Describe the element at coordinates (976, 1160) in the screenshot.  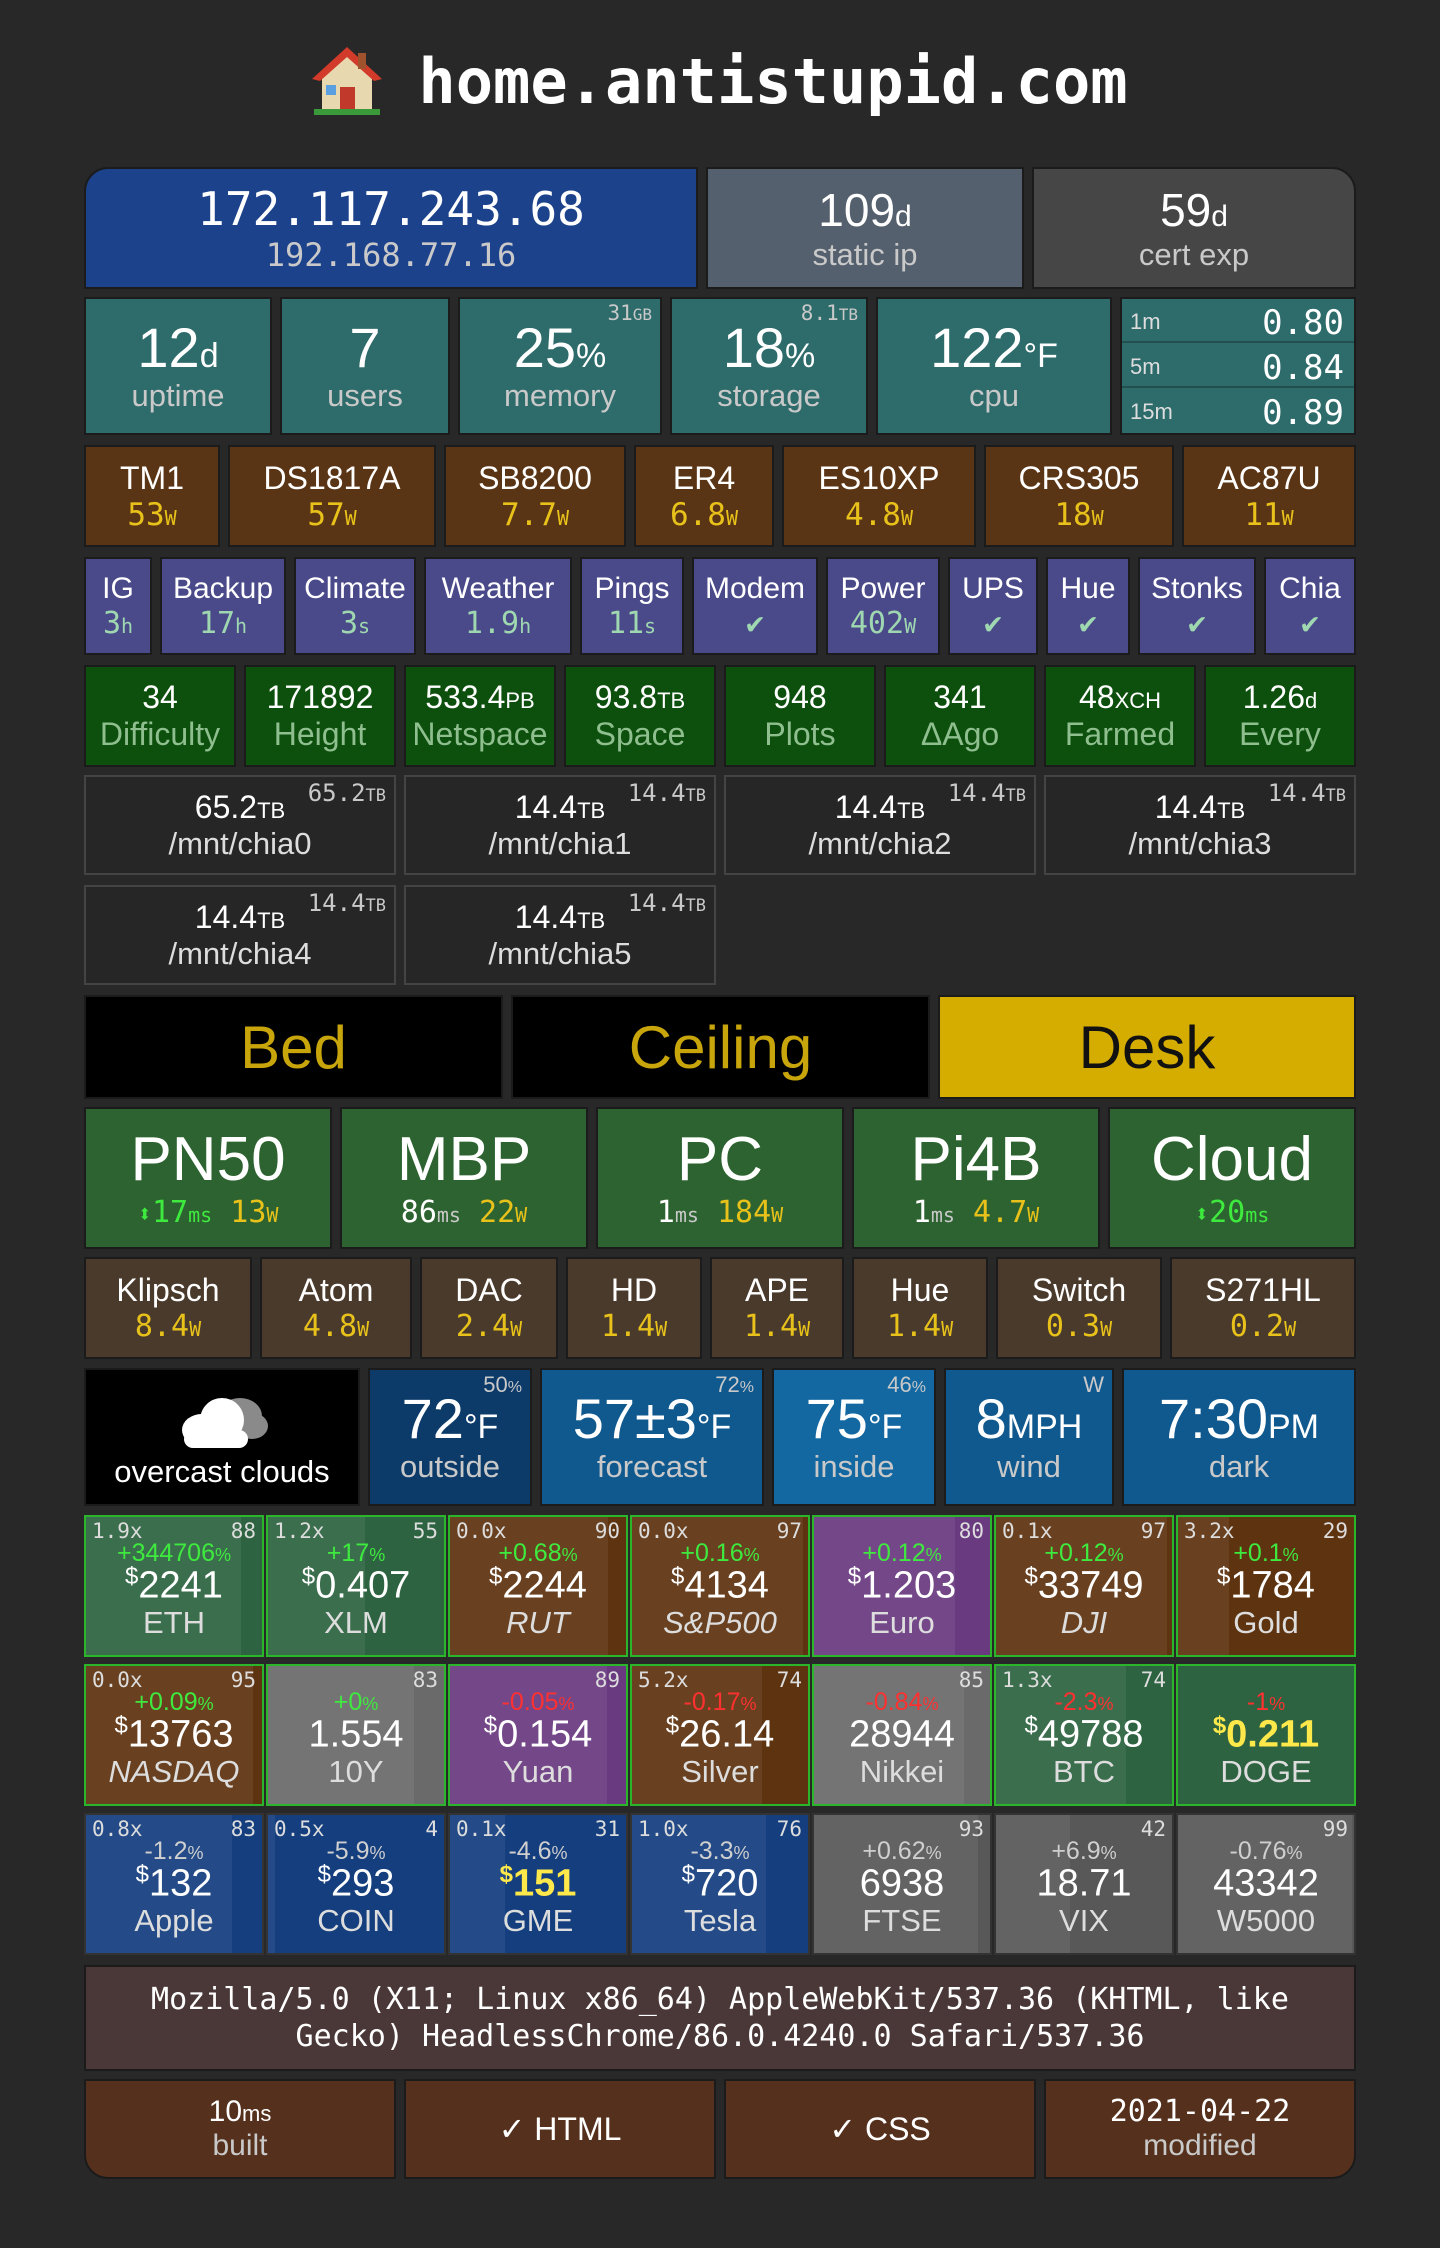
I see `host-name: Pi4B` at that location.